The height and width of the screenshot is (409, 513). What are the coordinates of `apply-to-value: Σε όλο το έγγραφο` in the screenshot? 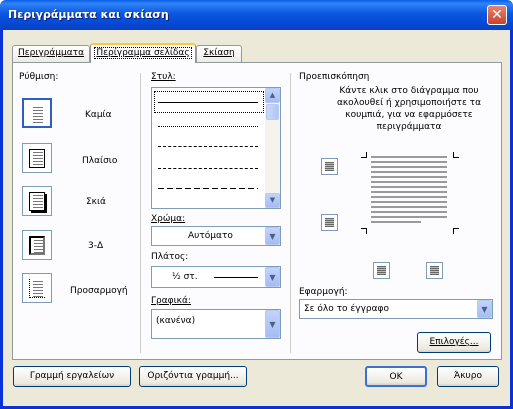 It's located at (347, 309).